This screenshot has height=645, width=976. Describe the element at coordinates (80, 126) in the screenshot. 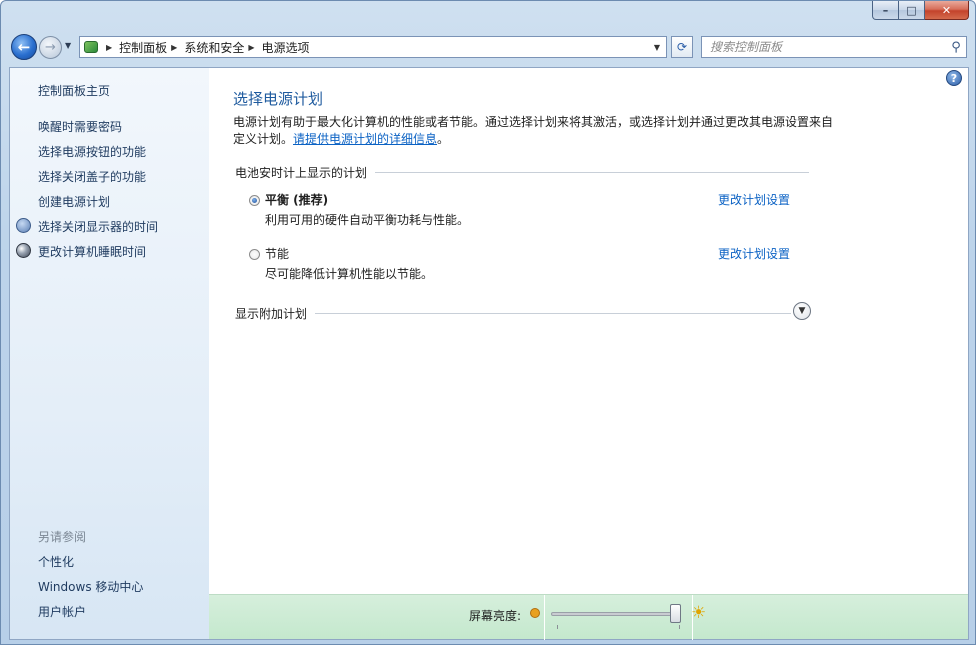

I see `sidebar-link-wake-password: 唤醒时需要密码` at that location.